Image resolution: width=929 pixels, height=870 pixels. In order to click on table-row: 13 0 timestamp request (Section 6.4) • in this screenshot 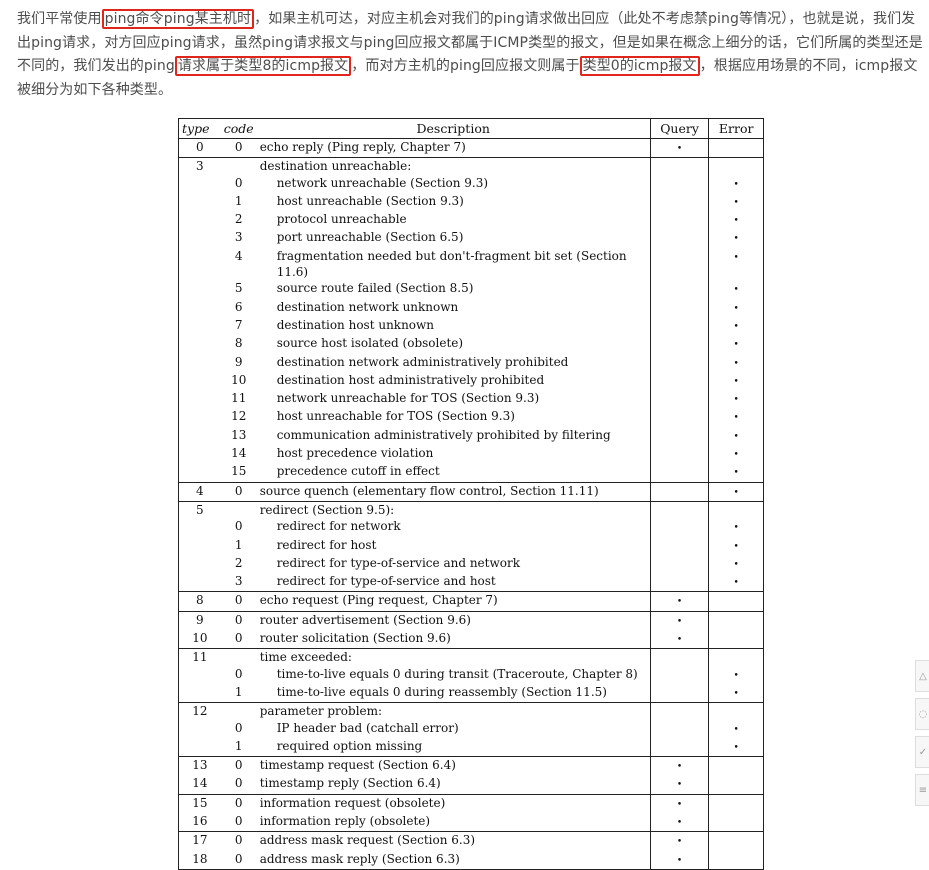, I will do `click(471, 766)`.